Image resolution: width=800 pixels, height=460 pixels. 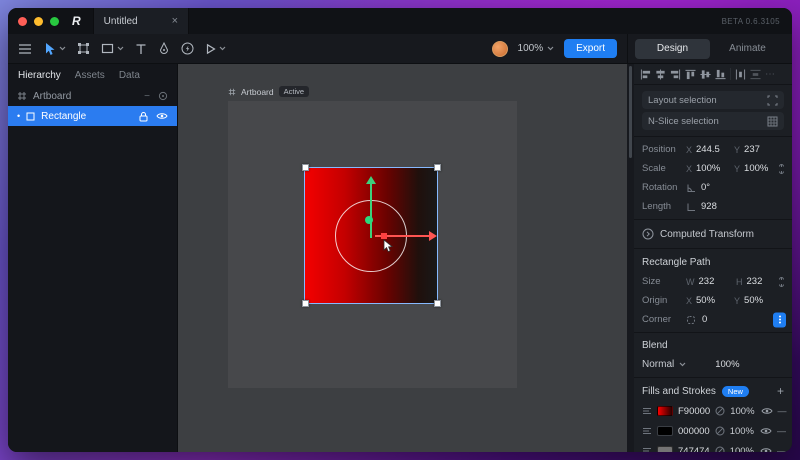 I want to click on corner-input: 0, so click(x=721, y=319).